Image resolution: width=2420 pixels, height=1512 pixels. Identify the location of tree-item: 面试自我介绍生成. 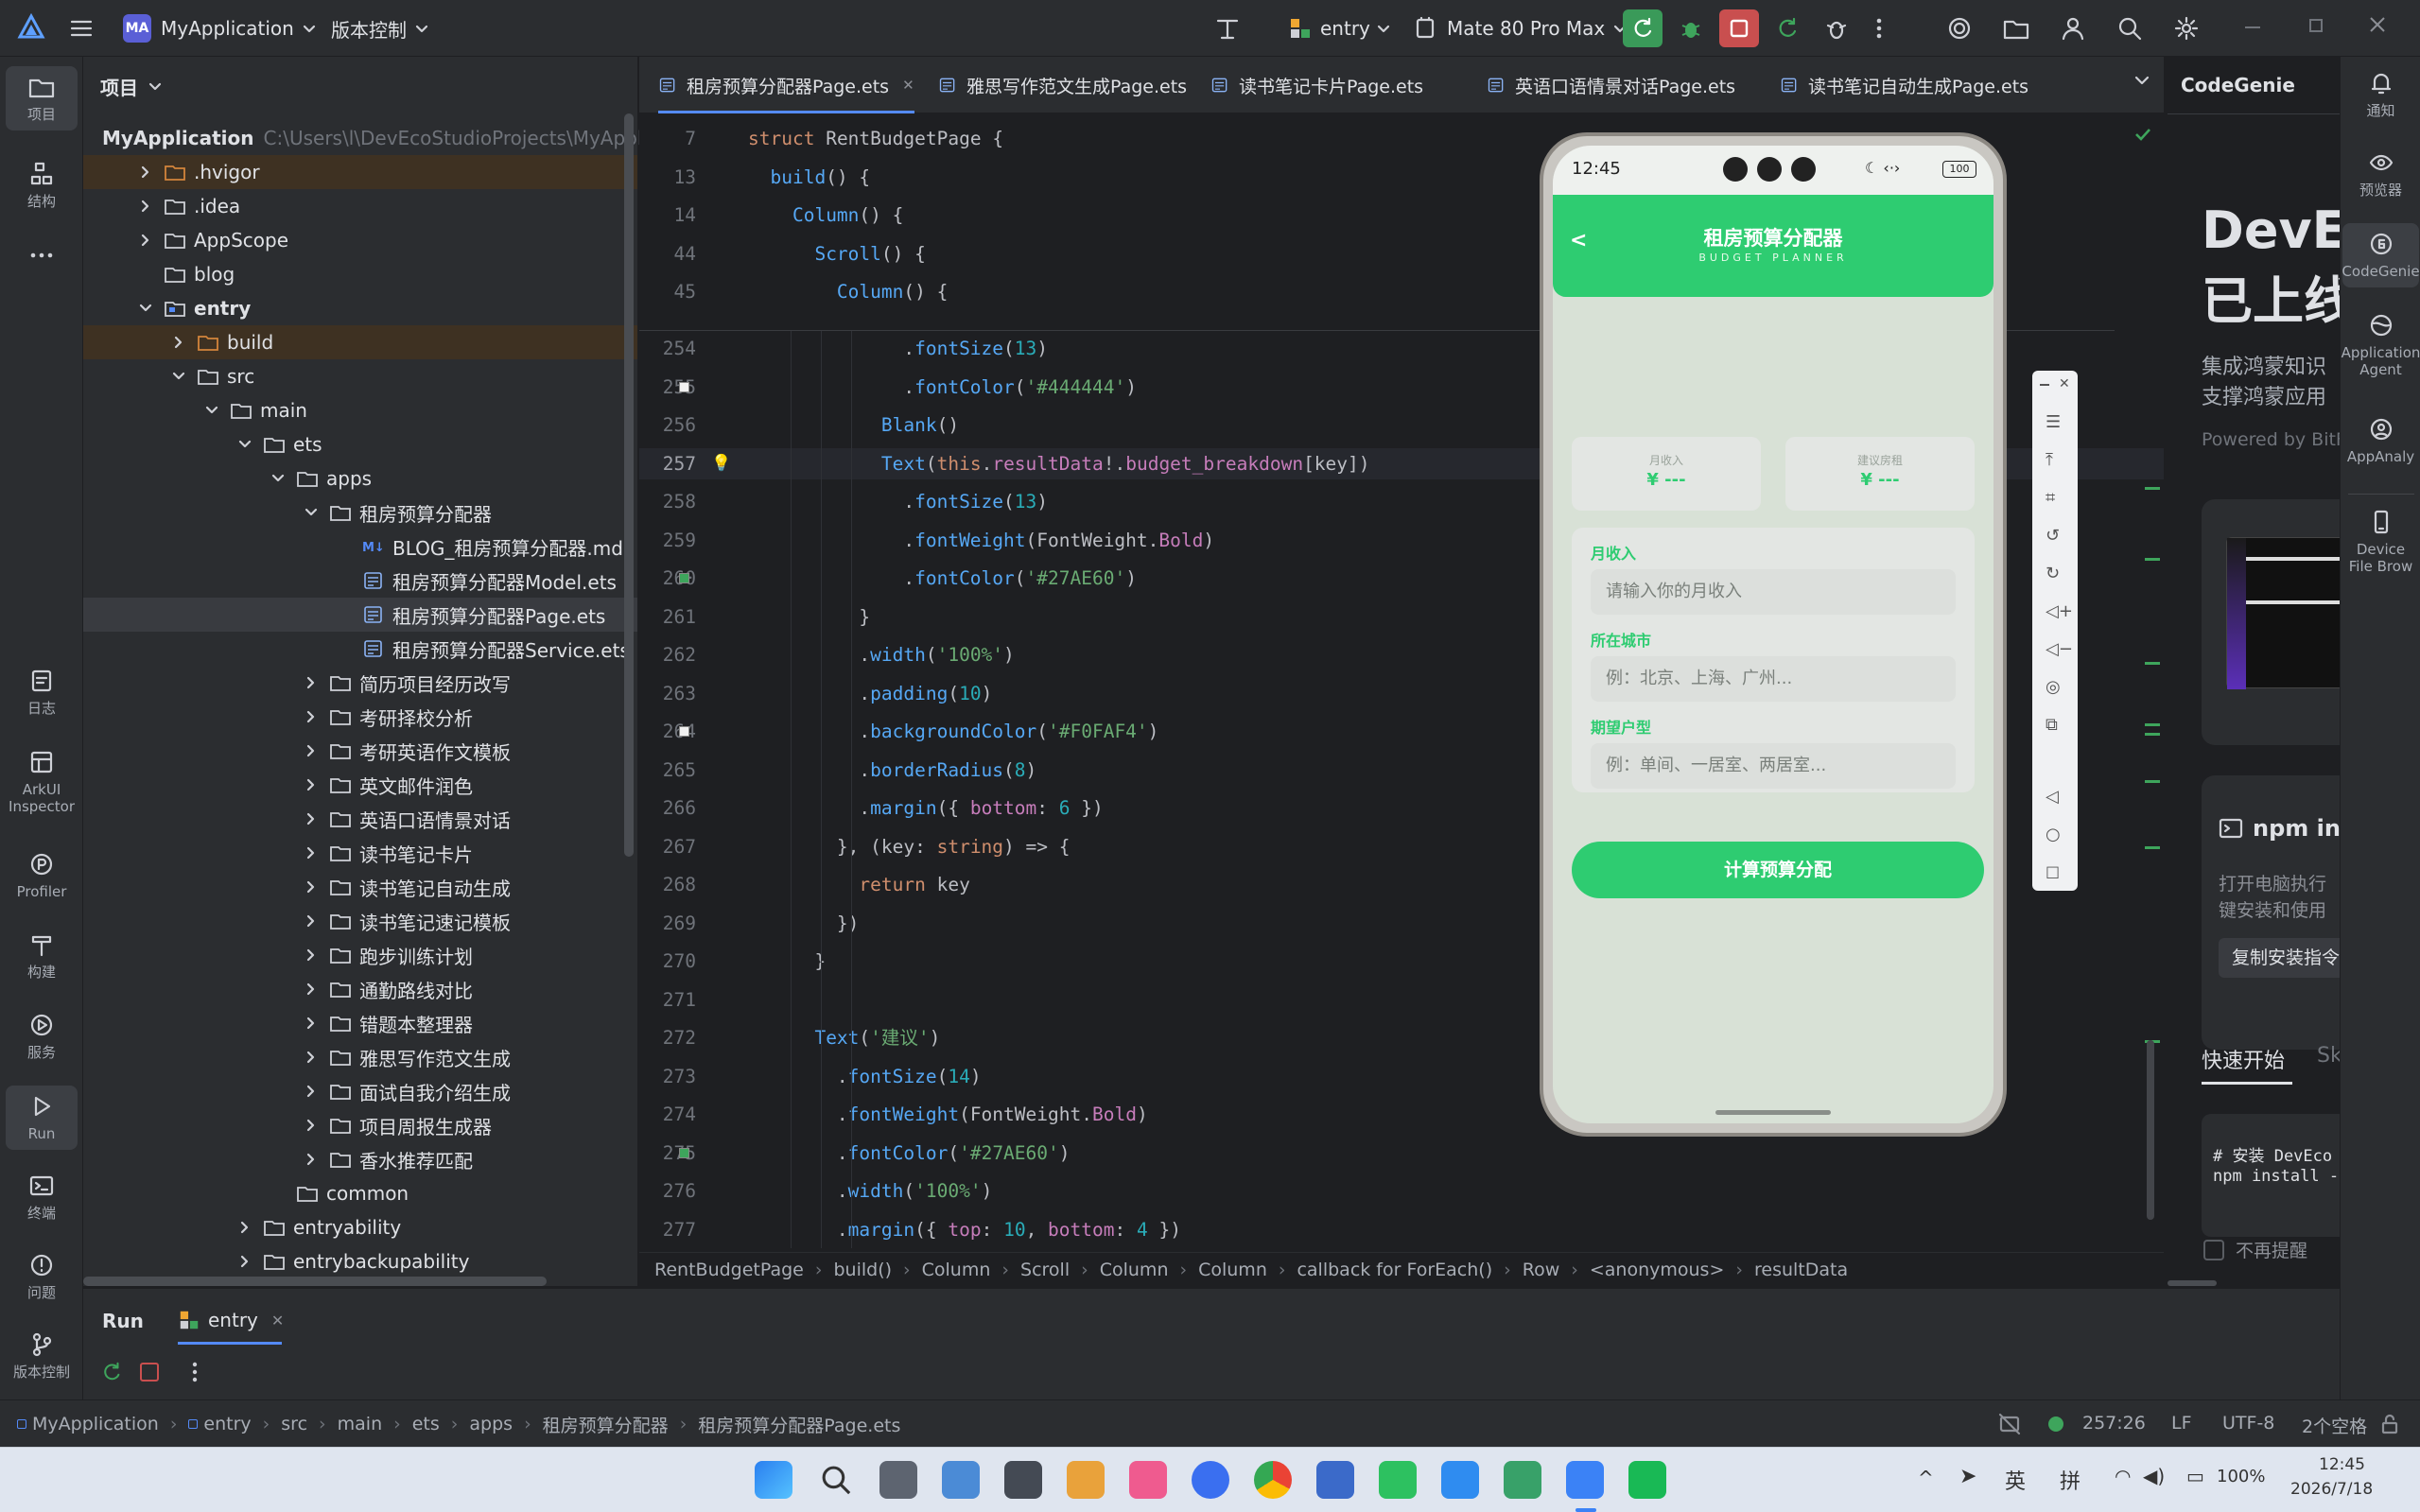
(360, 1091).